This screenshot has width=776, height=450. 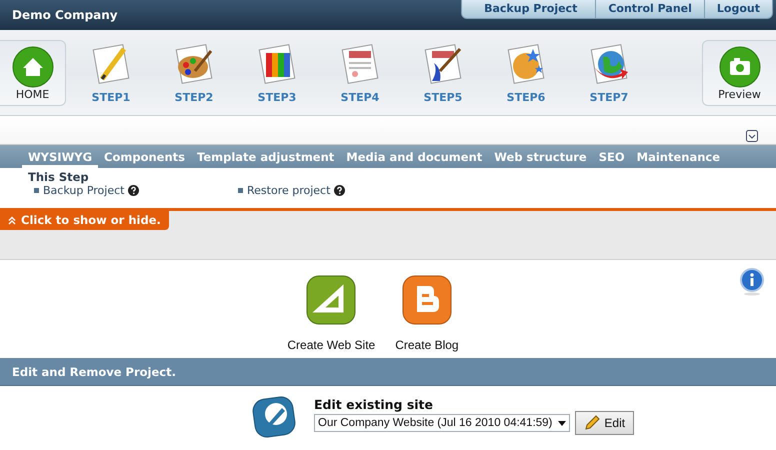 I want to click on home-button: HOME, so click(x=33, y=73).